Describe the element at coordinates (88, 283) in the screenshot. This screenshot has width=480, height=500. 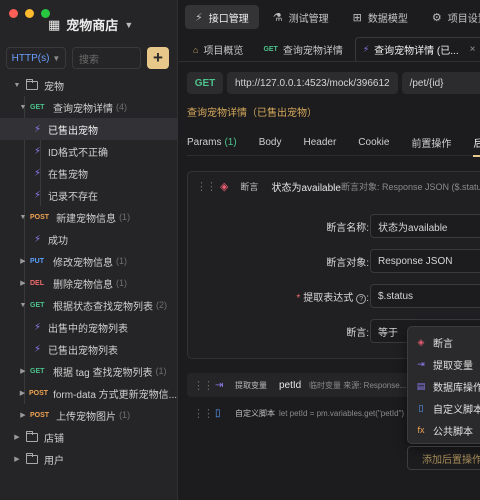
I see `tree-endpoint: ▶ DEL 删除宠物信息 (1)` at that location.